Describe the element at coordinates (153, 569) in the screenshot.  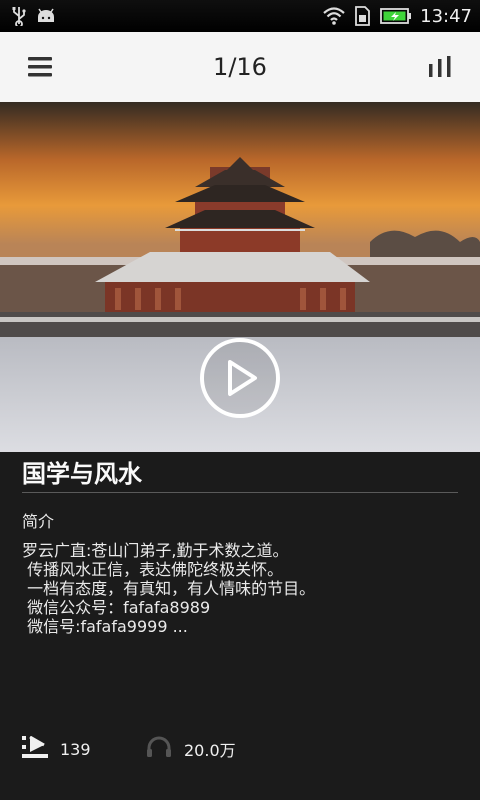
I see `description-line: 传播风水正信，表达佛陀终极关怀。` at that location.